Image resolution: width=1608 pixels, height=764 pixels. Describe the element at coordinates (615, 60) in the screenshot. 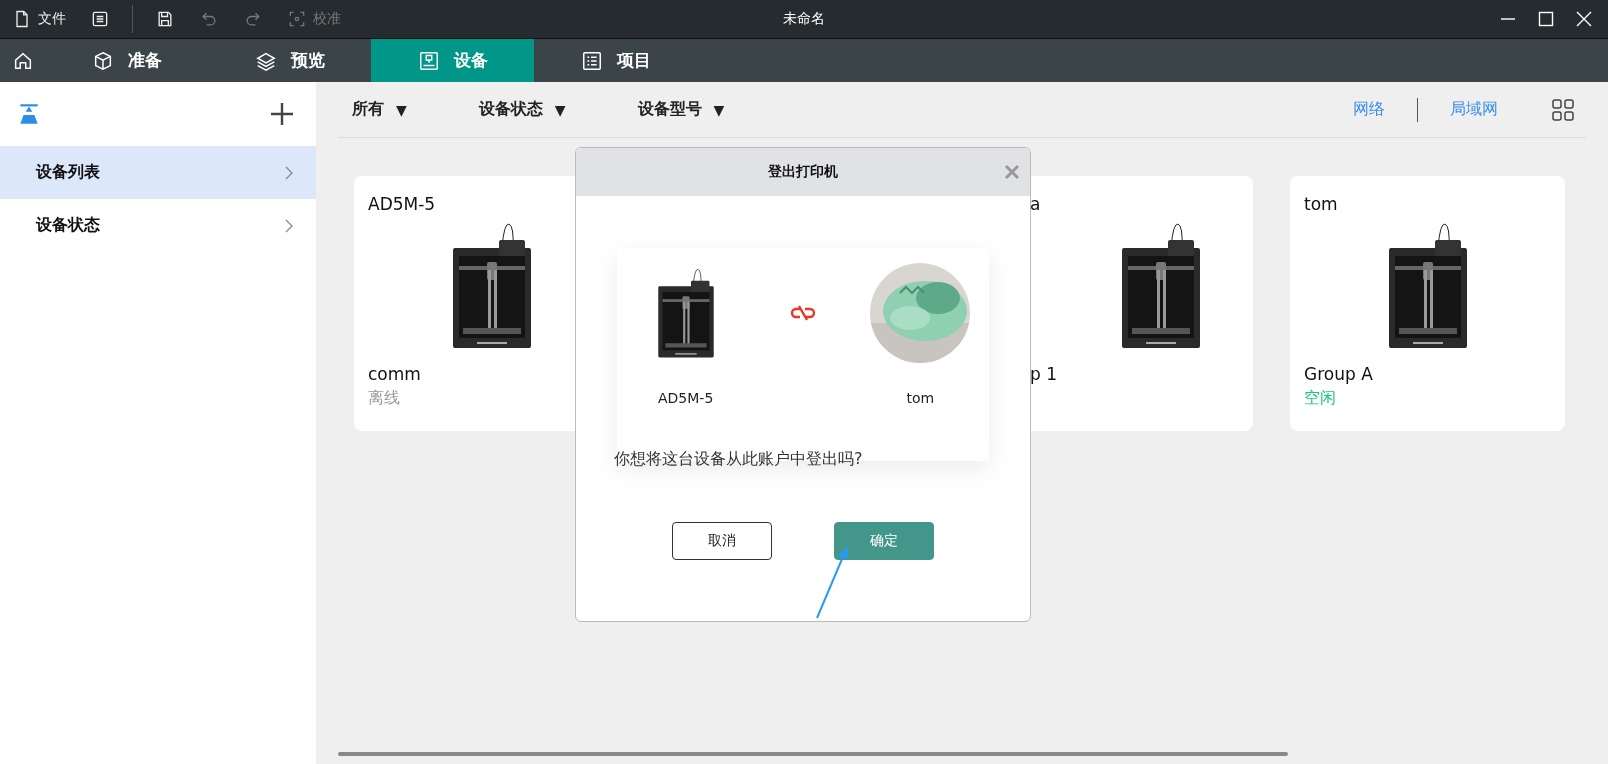

I see `nav-tab: 项目` at that location.